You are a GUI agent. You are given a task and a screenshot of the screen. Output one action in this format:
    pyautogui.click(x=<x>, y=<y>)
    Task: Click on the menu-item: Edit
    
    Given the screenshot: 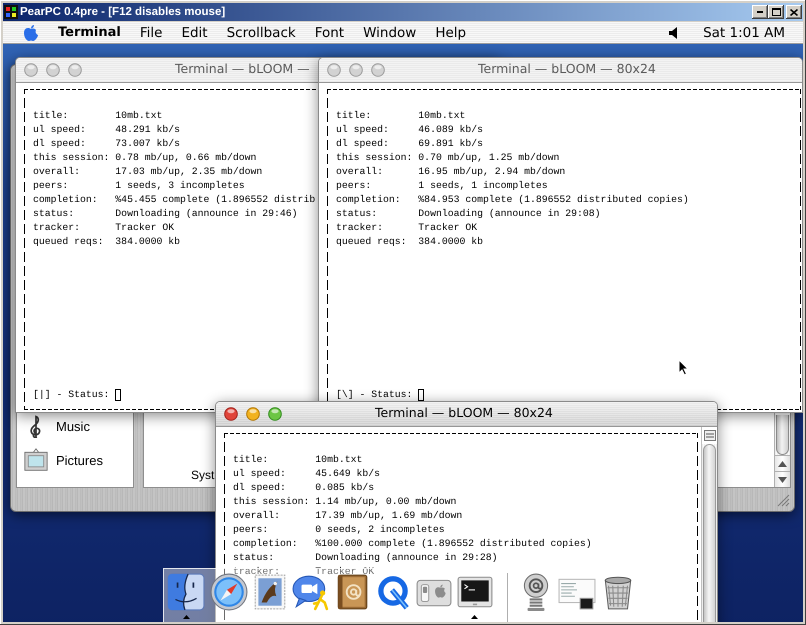 What is the action you would take?
    pyautogui.click(x=194, y=32)
    